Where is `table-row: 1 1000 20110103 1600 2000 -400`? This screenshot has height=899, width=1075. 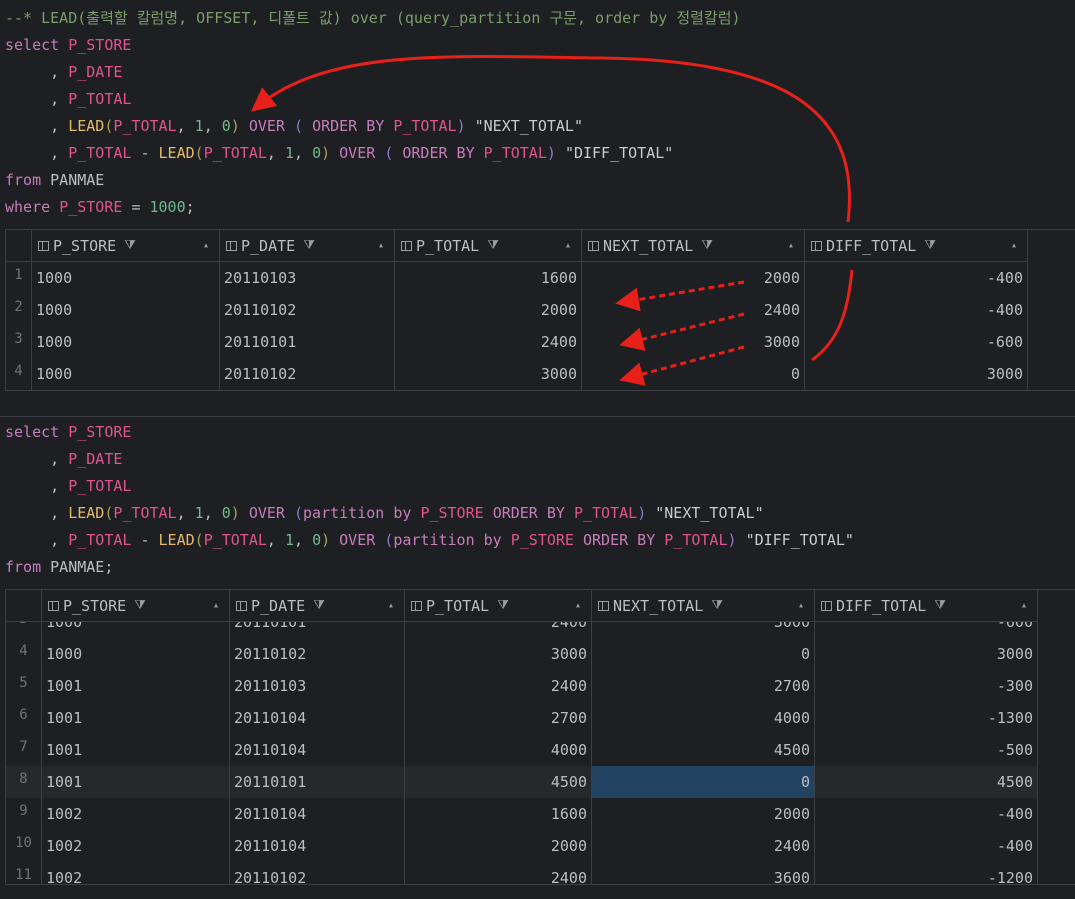 table-row: 1 1000 20110103 1600 2000 -400 is located at coordinates (517, 278).